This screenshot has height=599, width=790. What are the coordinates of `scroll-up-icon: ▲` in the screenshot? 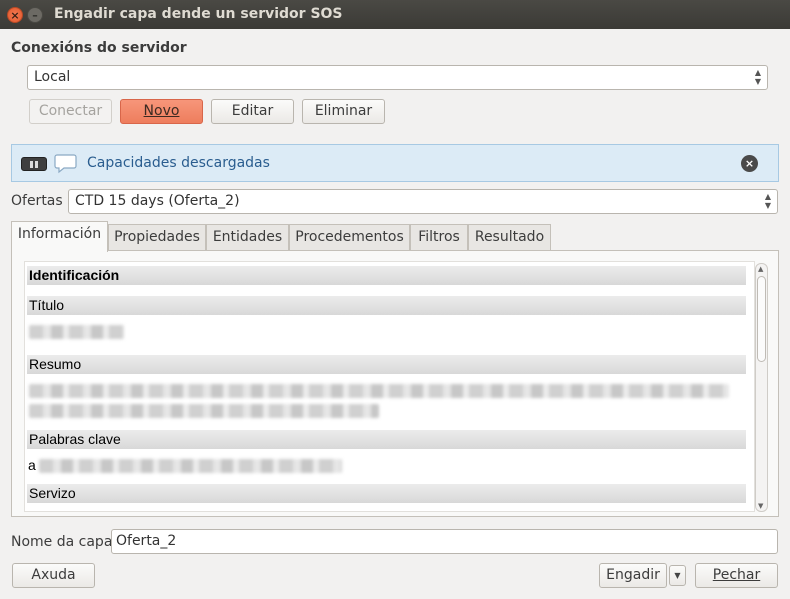 It's located at (760, 269).